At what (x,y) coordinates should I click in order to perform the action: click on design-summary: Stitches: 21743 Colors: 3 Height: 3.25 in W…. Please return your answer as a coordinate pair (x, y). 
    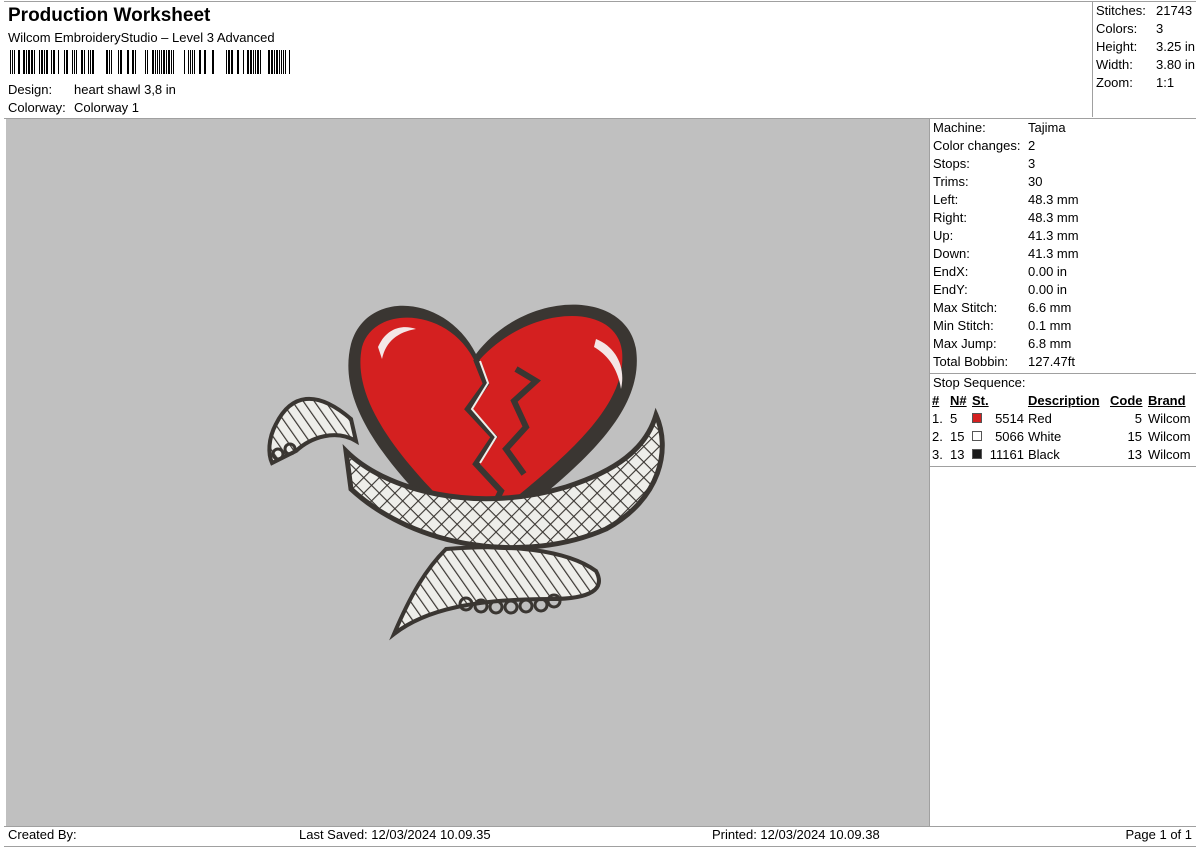
    Looking at the image, I should click on (1144, 59).